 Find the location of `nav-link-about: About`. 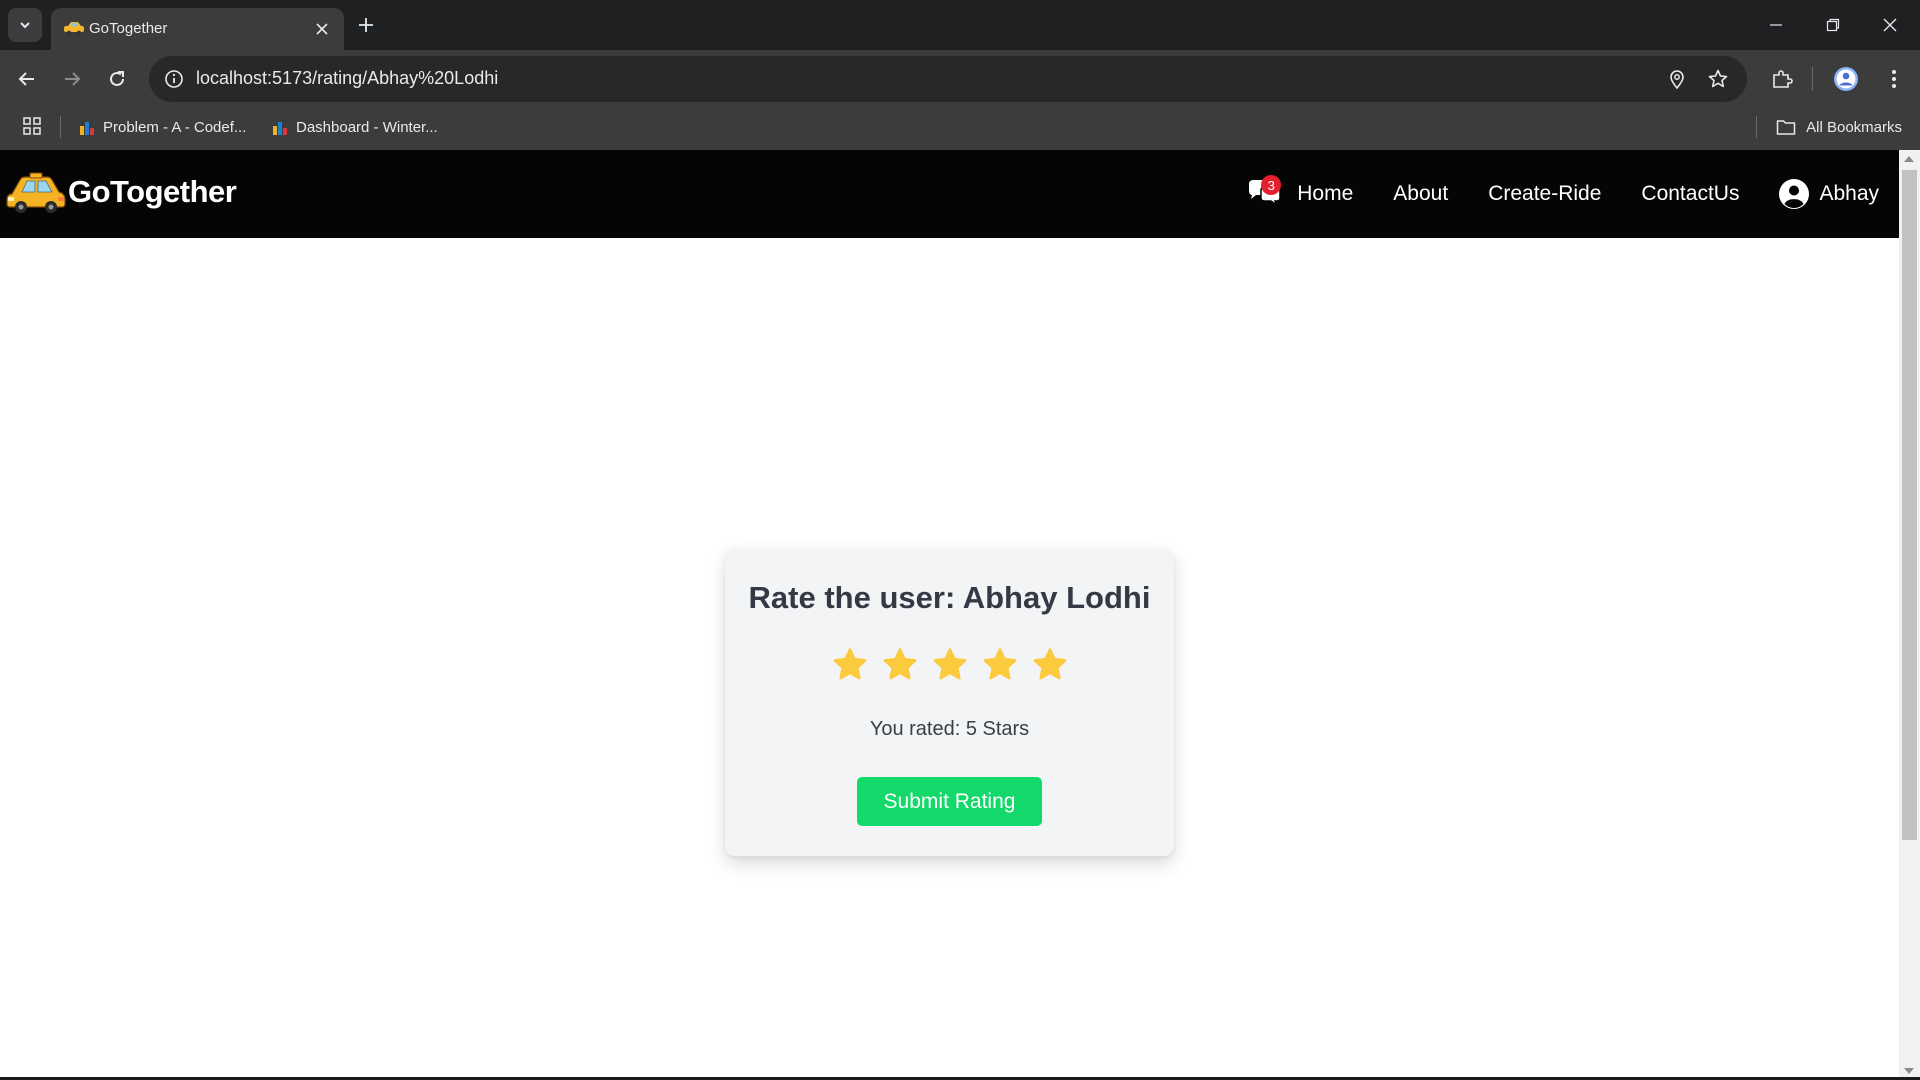

nav-link-about: About is located at coordinates (1420, 194).